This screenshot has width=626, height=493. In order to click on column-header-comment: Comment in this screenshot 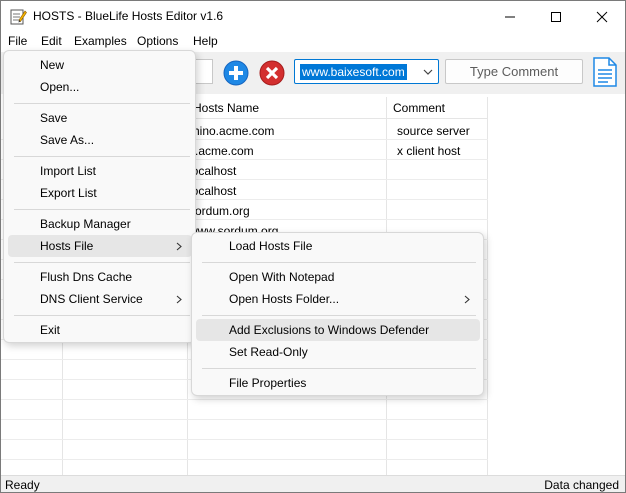, I will do `click(437, 108)`.